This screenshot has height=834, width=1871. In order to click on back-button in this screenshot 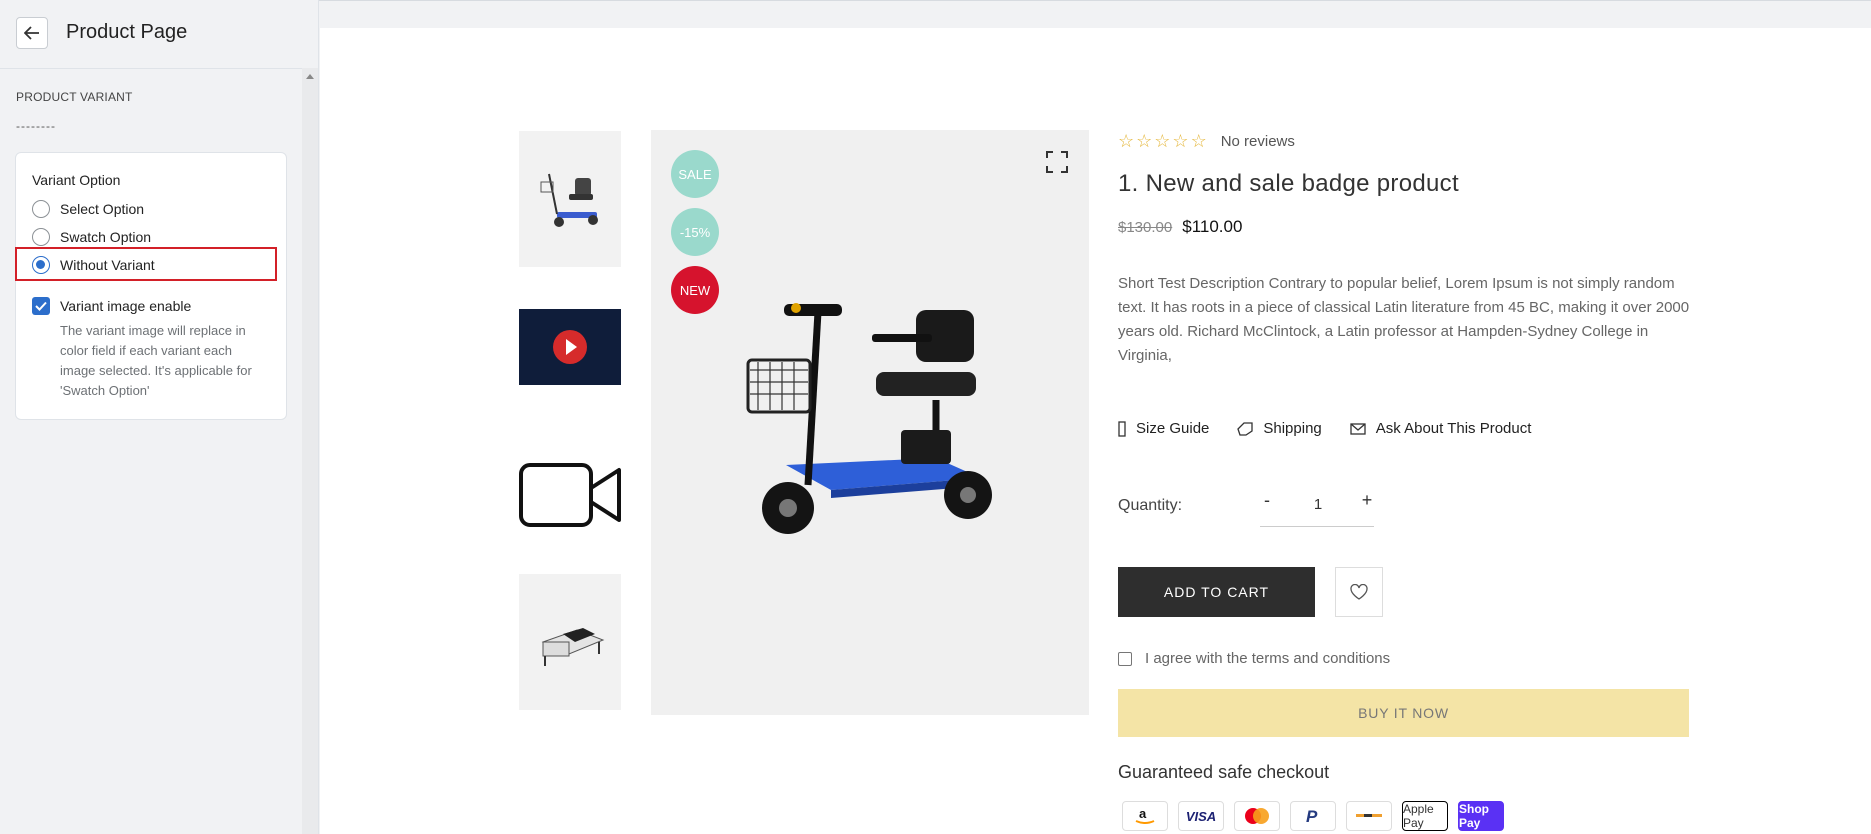, I will do `click(32, 33)`.